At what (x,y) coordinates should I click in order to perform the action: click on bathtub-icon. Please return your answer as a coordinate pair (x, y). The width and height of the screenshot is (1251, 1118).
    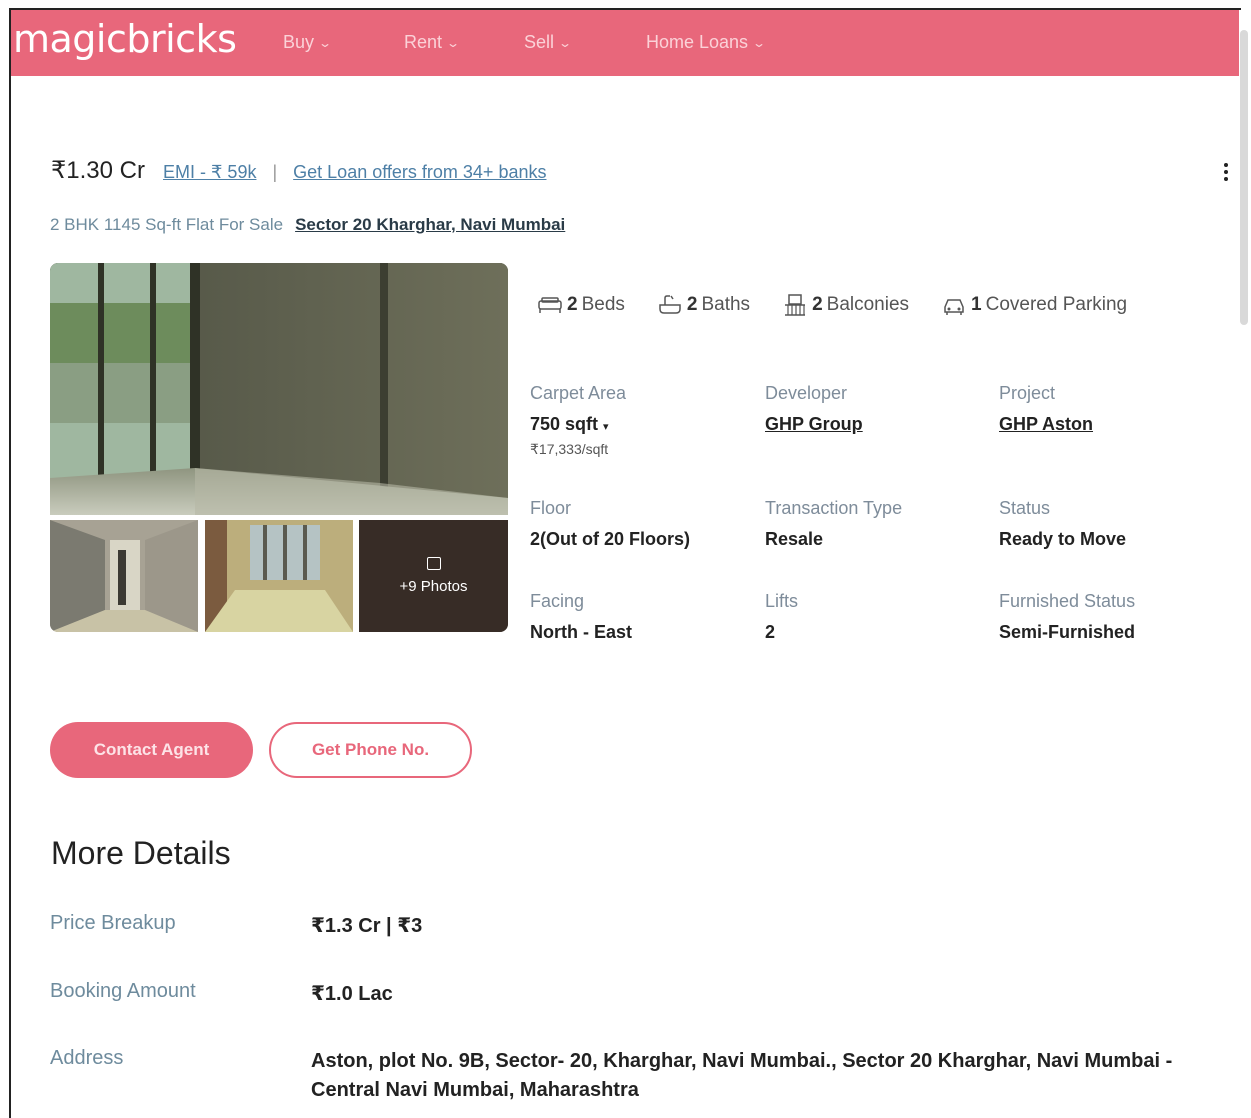
    Looking at the image, I should click on (670, 304).